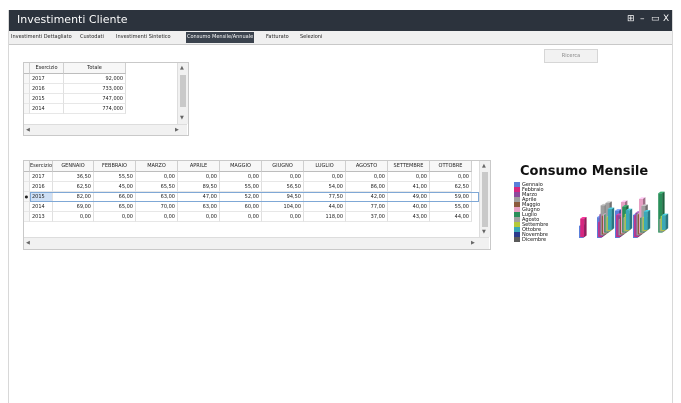 The height and width of the screenshot is (403, 681). What do you see at coordinates (254, 197) in the screenshot?
I see `selected-row-highlight` at bounding box center [254, 197].